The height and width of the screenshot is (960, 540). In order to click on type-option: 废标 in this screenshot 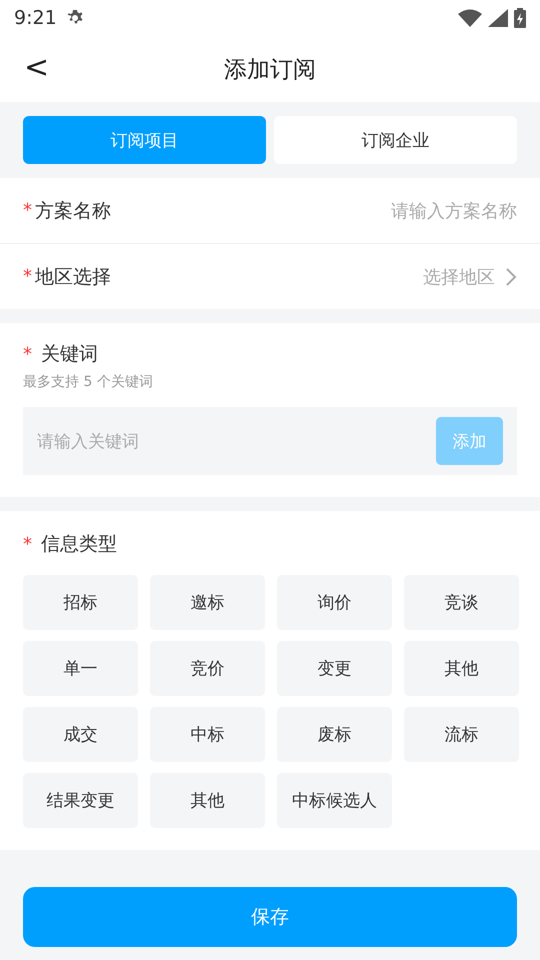, I will do `click(334, 734)`.